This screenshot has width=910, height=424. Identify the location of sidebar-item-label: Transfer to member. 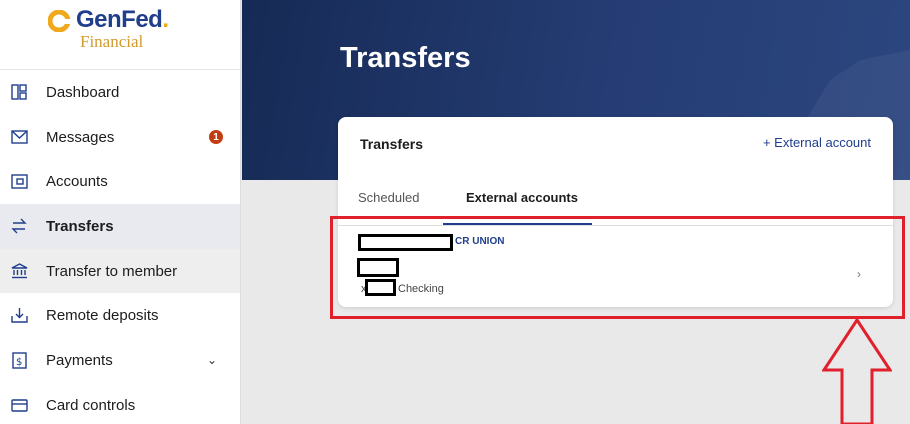
(112, 271).